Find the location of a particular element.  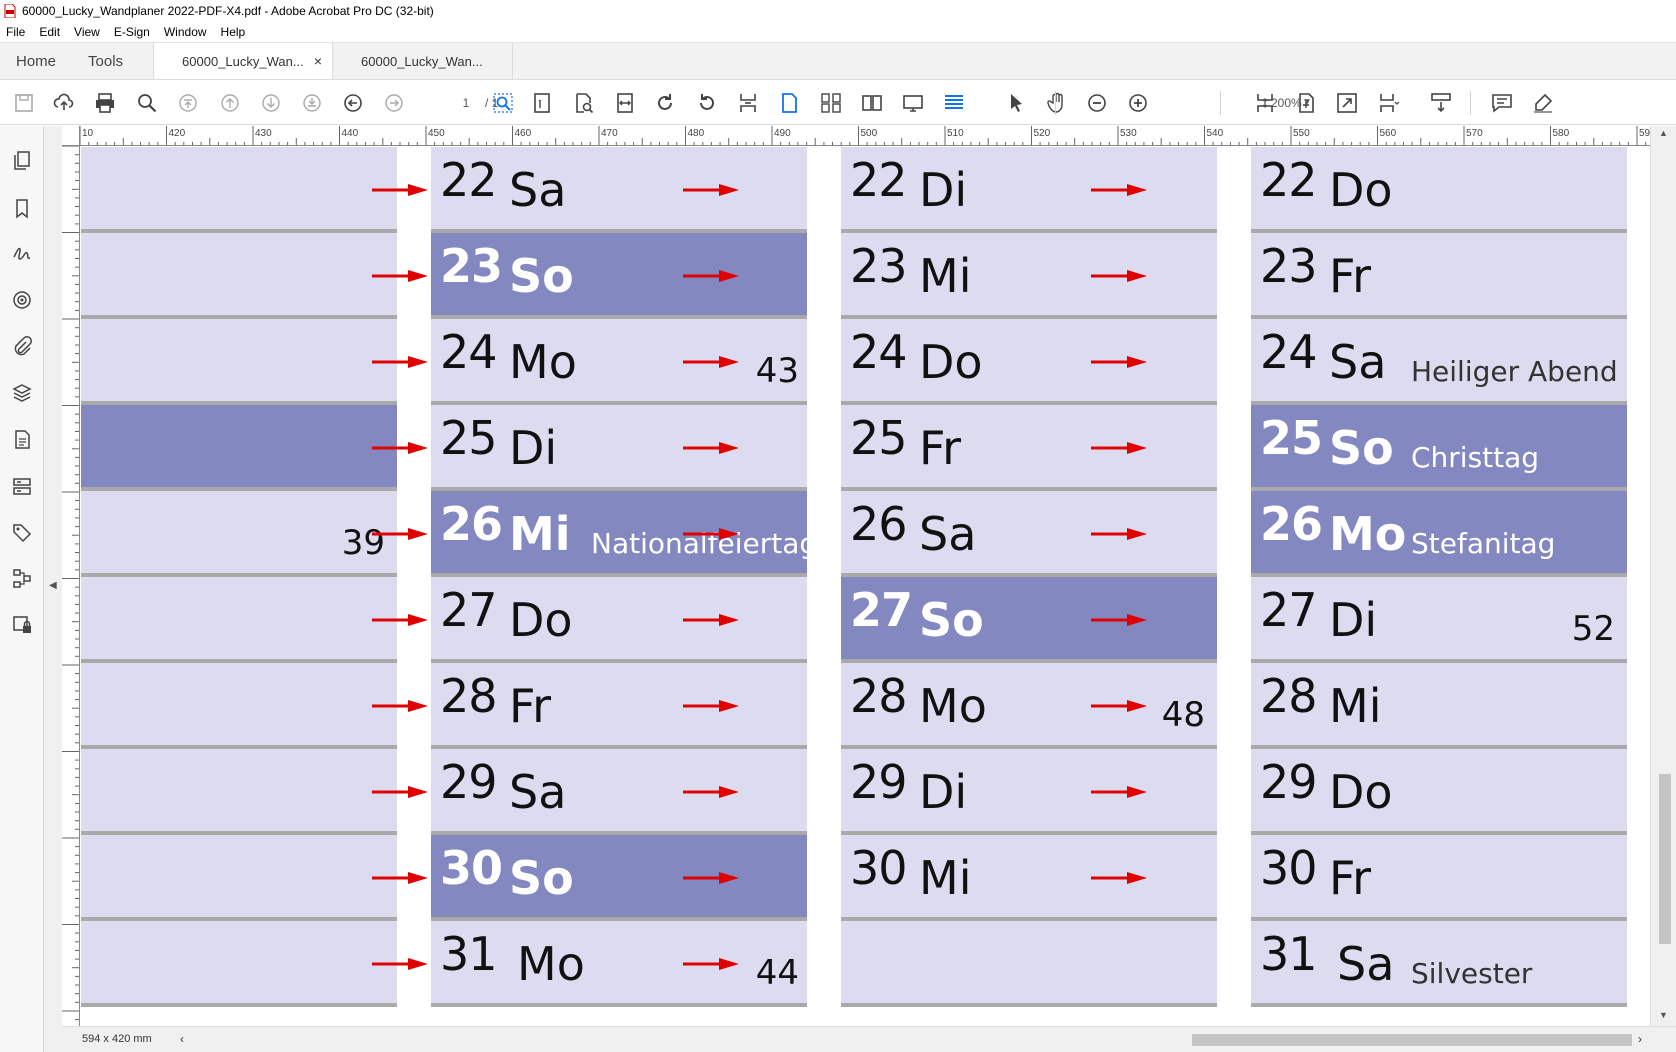

menu-file: File is located at coordinates (15, 32).